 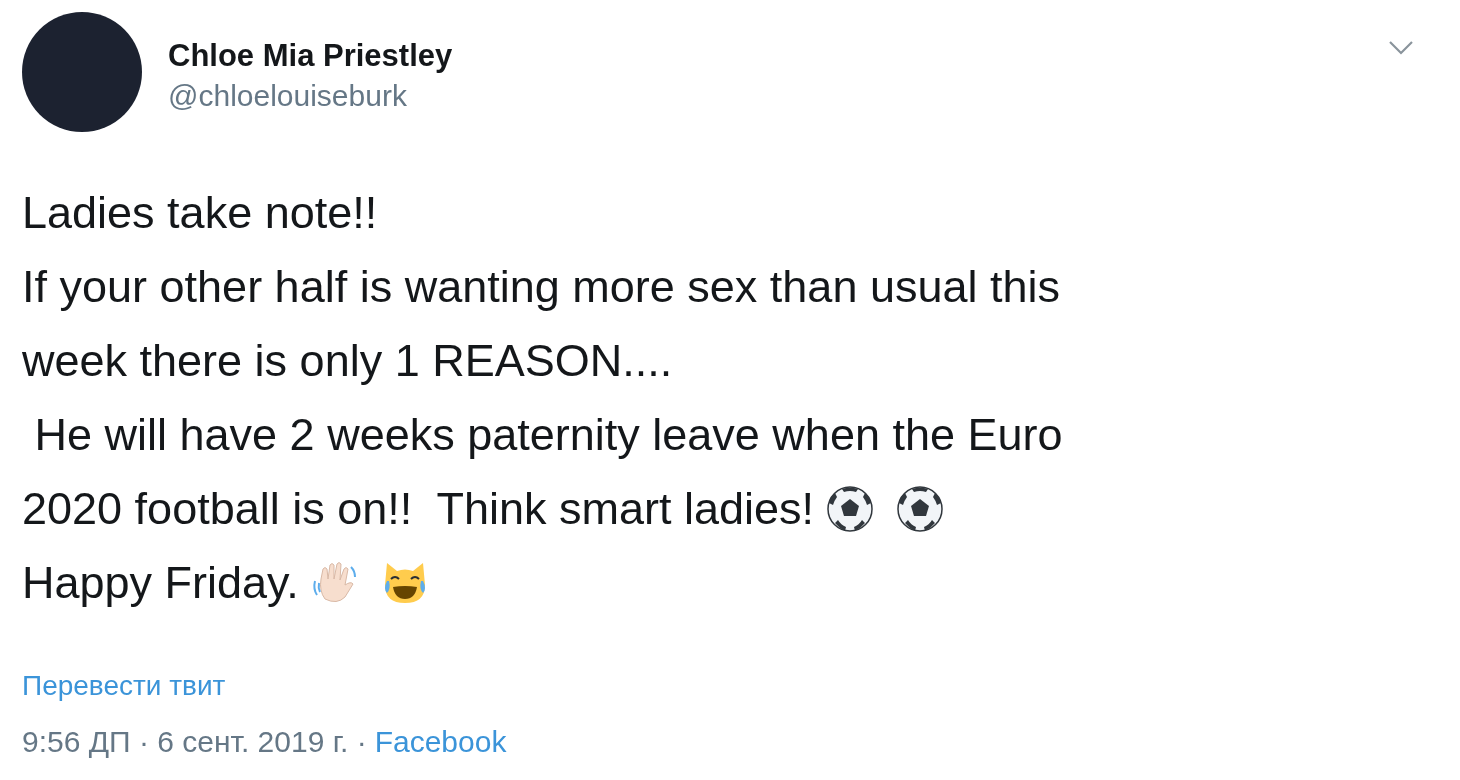 I want to click on tweet-text: He will have 2 weeks paternity leave when the Euro, so click(x=548, y=435).